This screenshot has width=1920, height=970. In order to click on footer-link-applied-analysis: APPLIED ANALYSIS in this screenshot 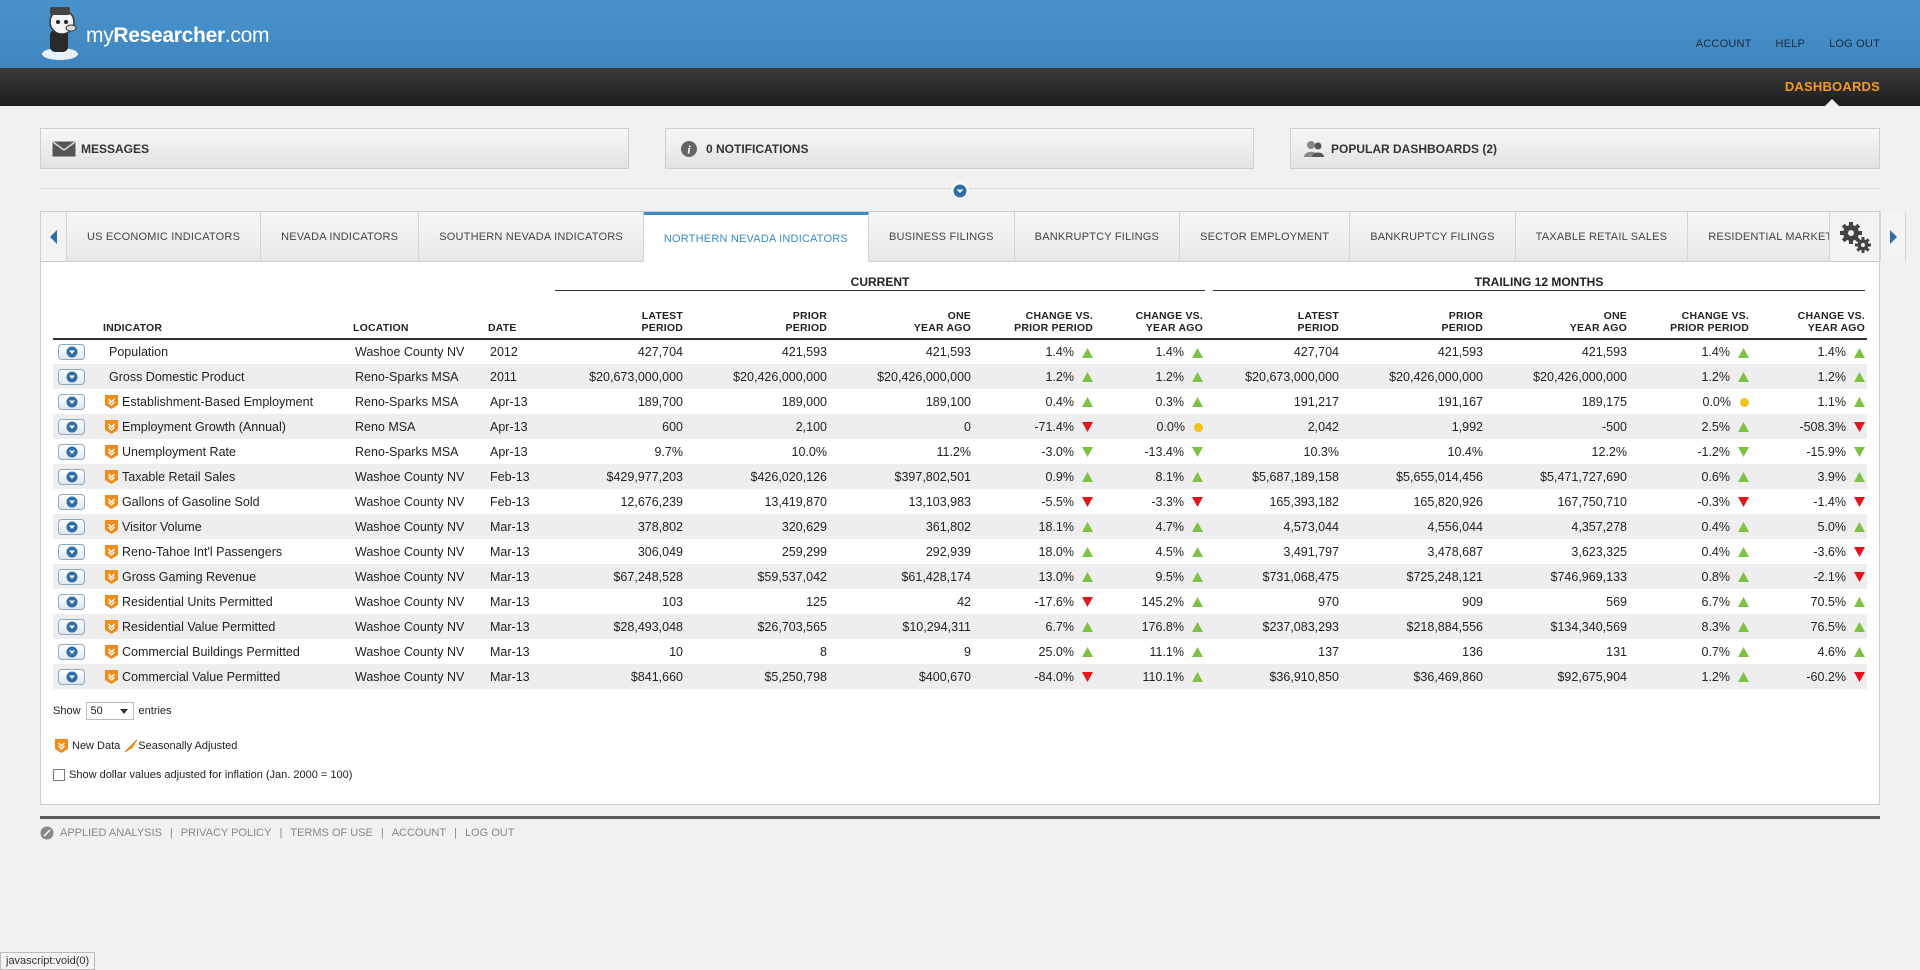, I will do `click(111, 833)`.